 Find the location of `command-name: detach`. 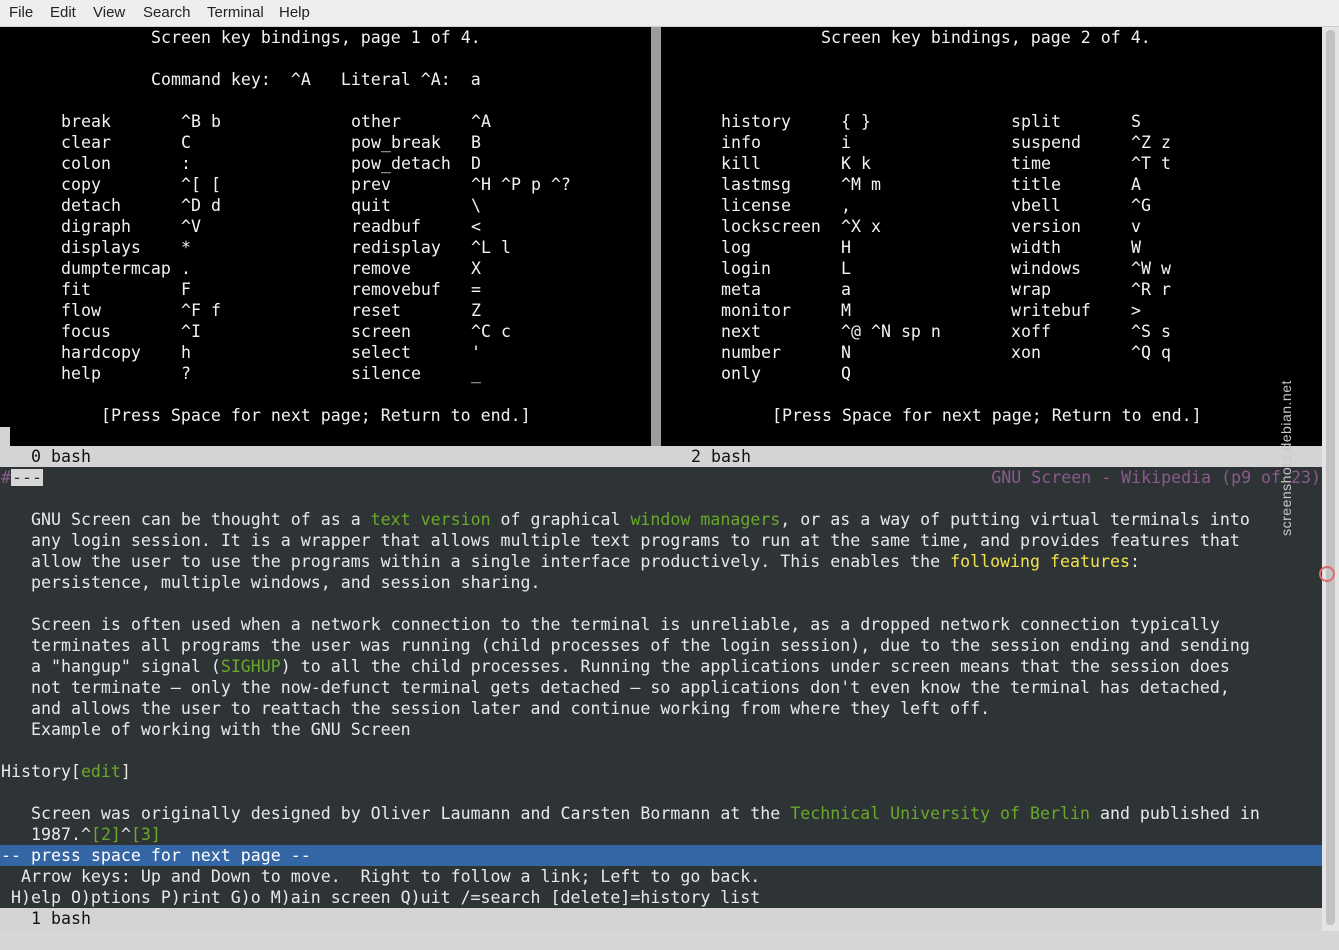

command-name: detach is located at coordinates (91, 205).